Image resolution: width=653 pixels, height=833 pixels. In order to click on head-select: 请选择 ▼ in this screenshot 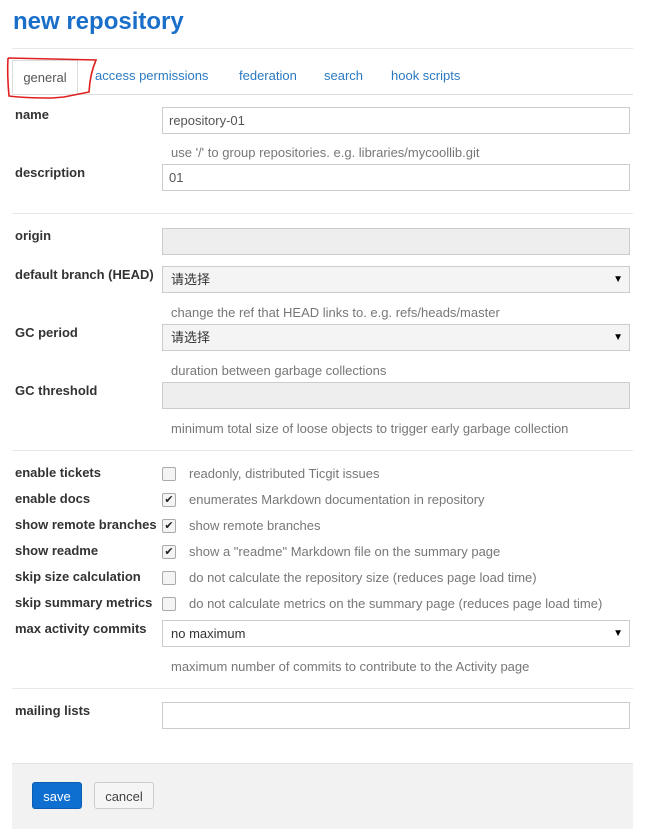, I will do `click(396, 279)`.